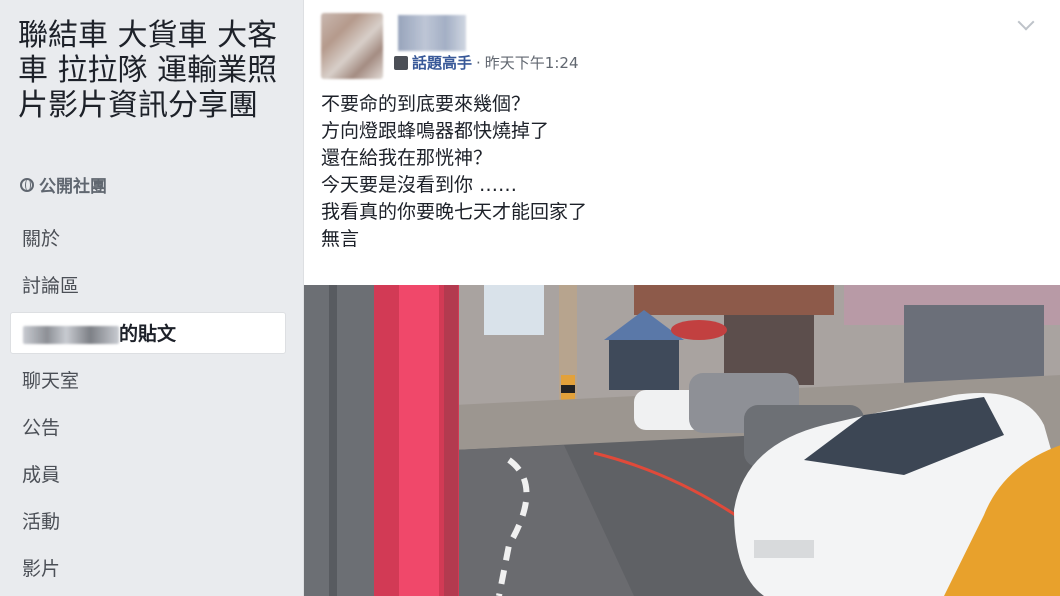 The width and height of the screenshot is (1060, 596). Describe the element at coordinates (1026, 22) in the screenshot. I see `chevron-down-icon` at that location.